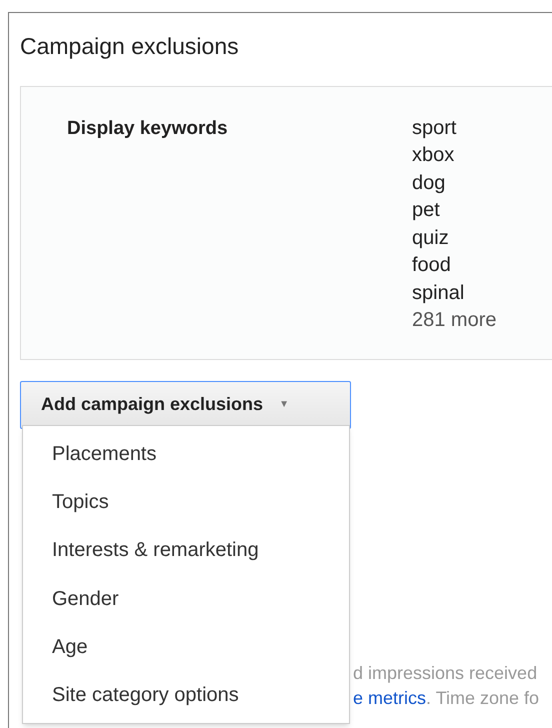 The image size is (552, 728). I want to click on menu-item: Interests & remarketing, so click(186, 550).